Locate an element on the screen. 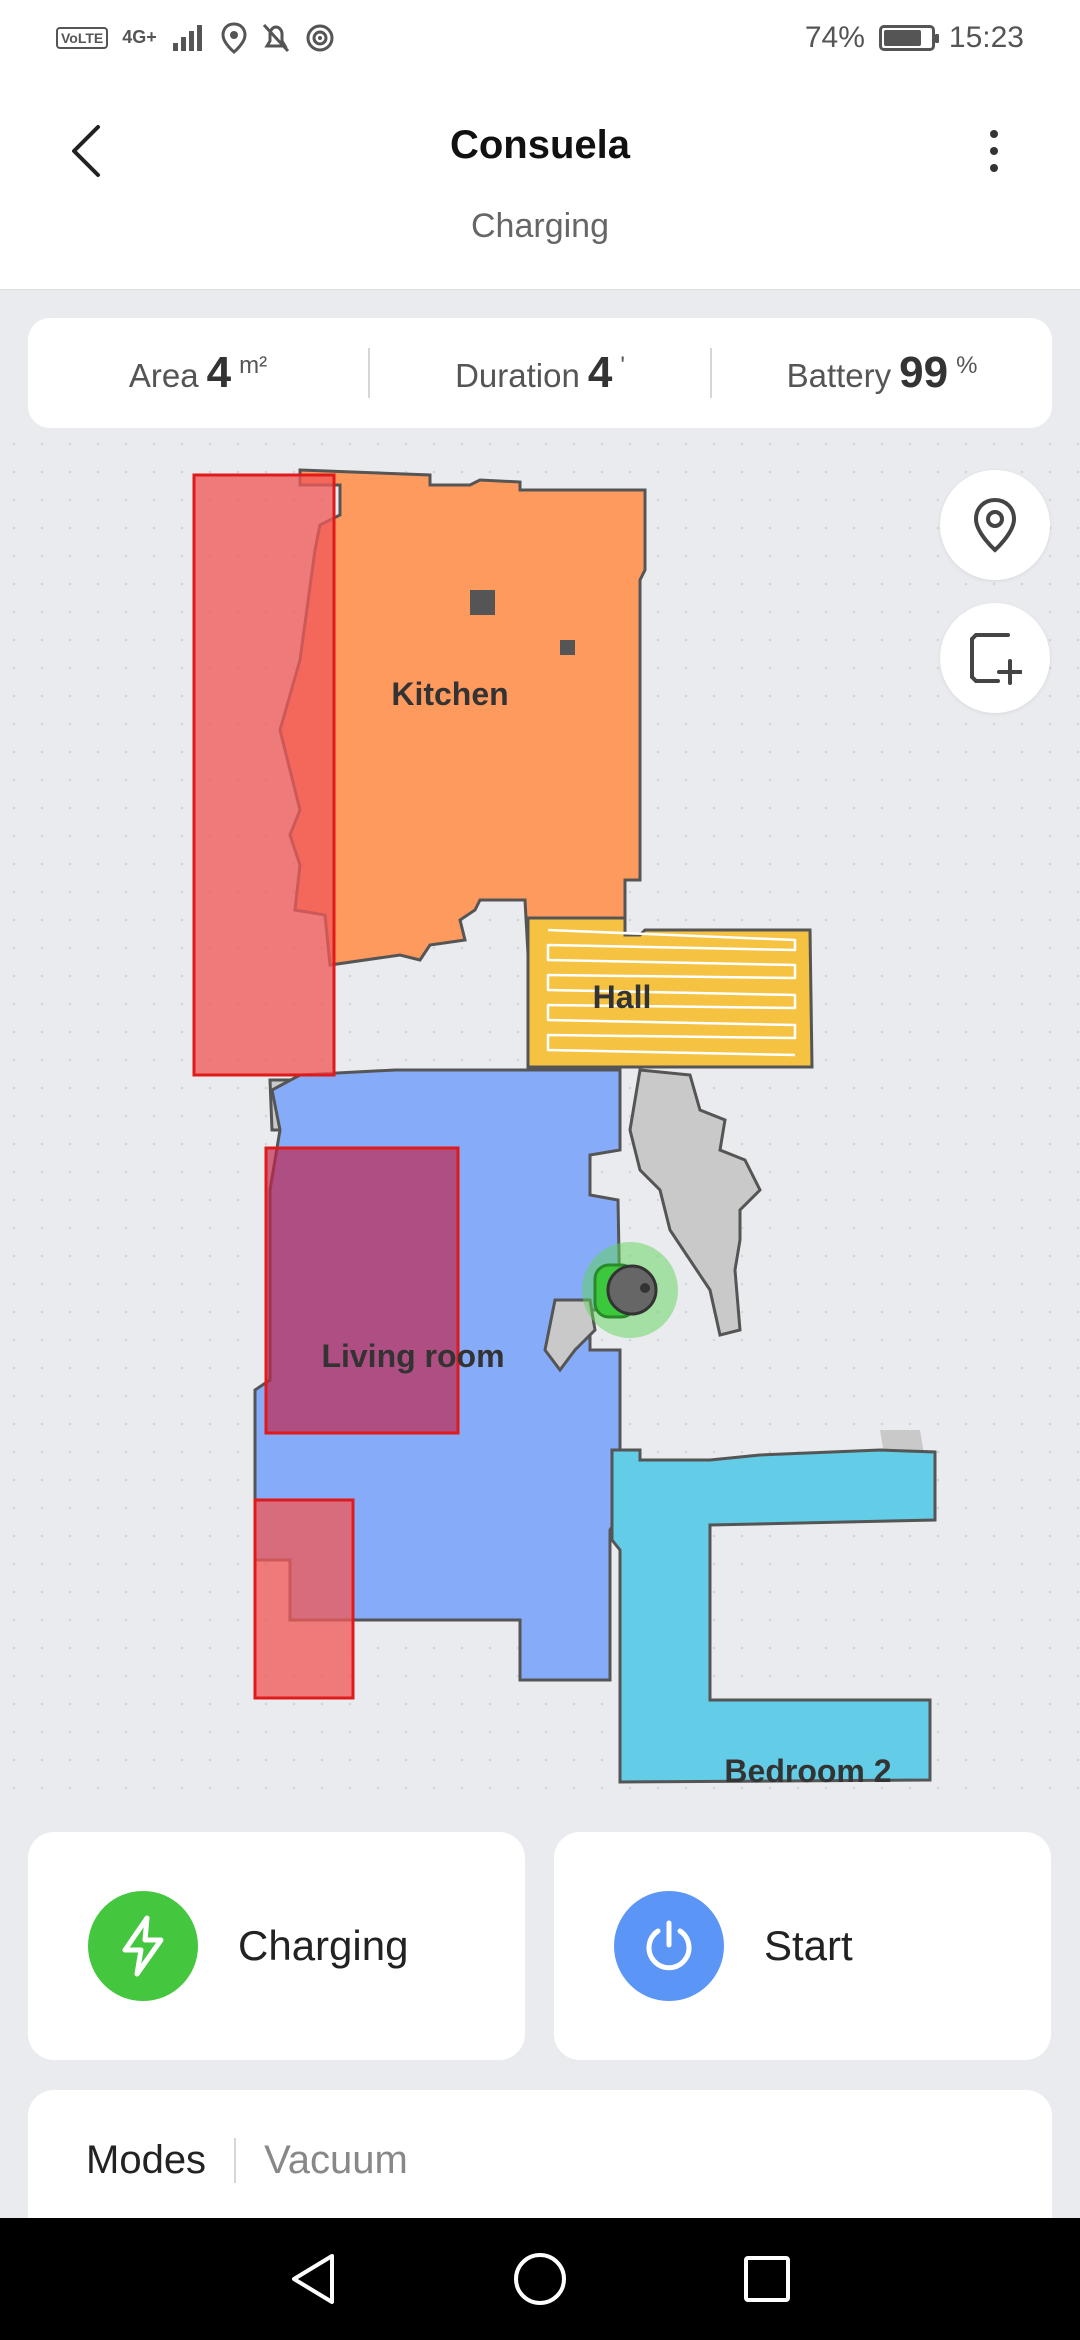 The width and height of the screenshot is (1080, 2340). system-nav-bar is located at coordinates (540, 2279).